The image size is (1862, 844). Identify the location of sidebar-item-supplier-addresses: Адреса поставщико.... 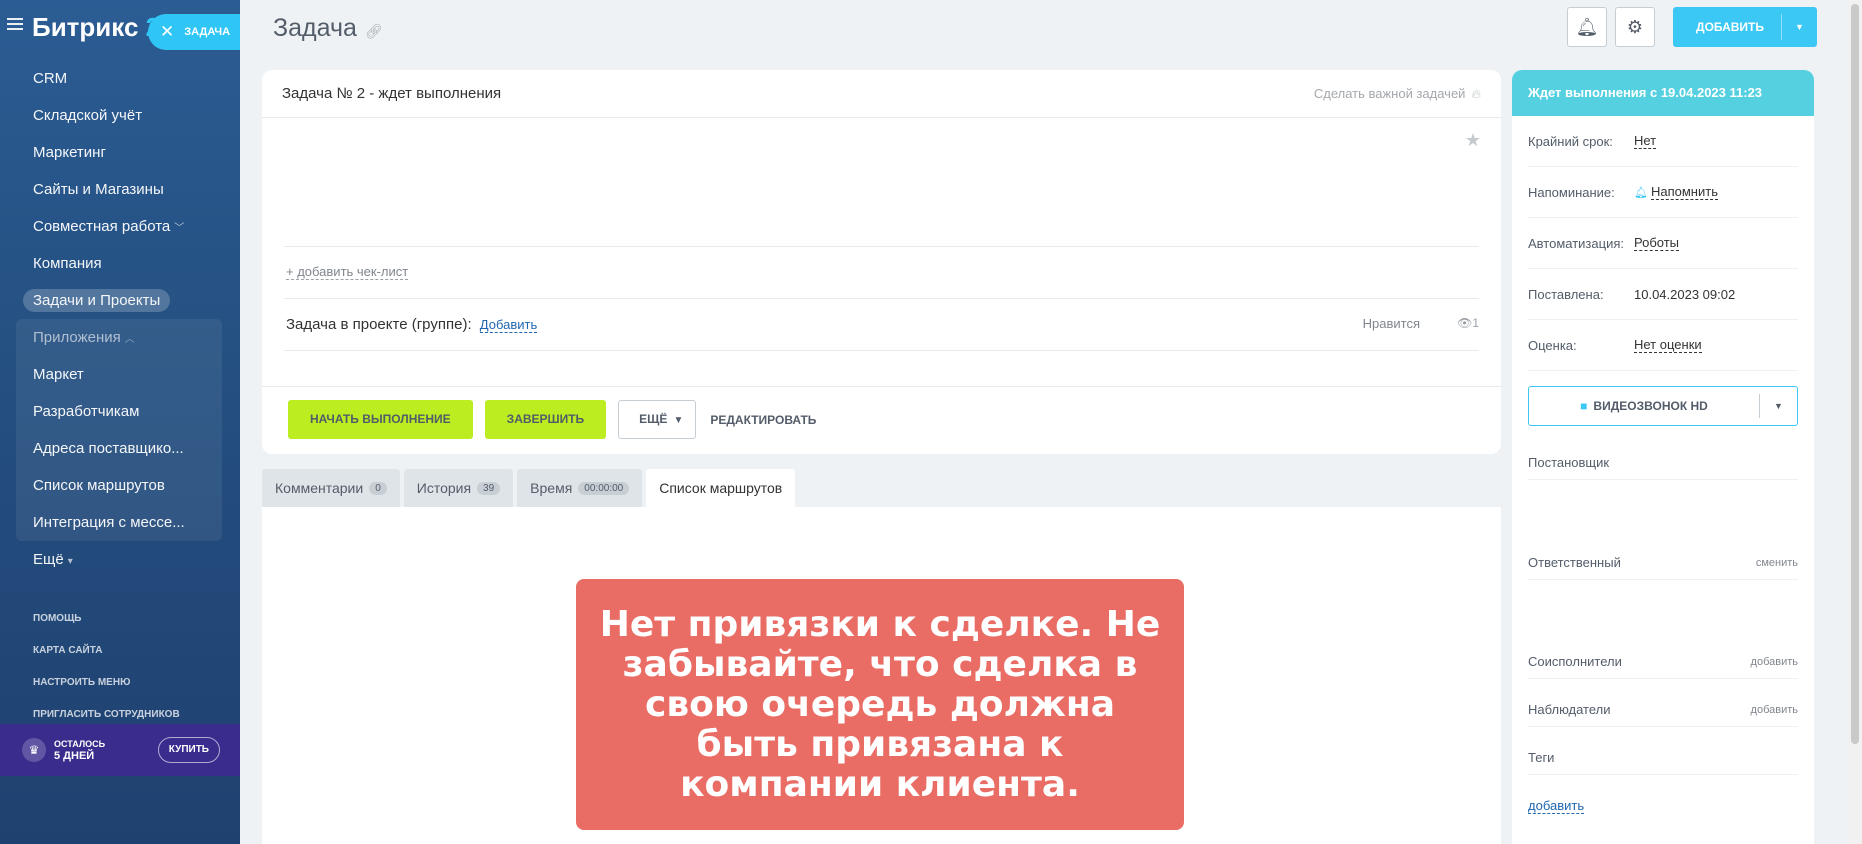
(119, 448).